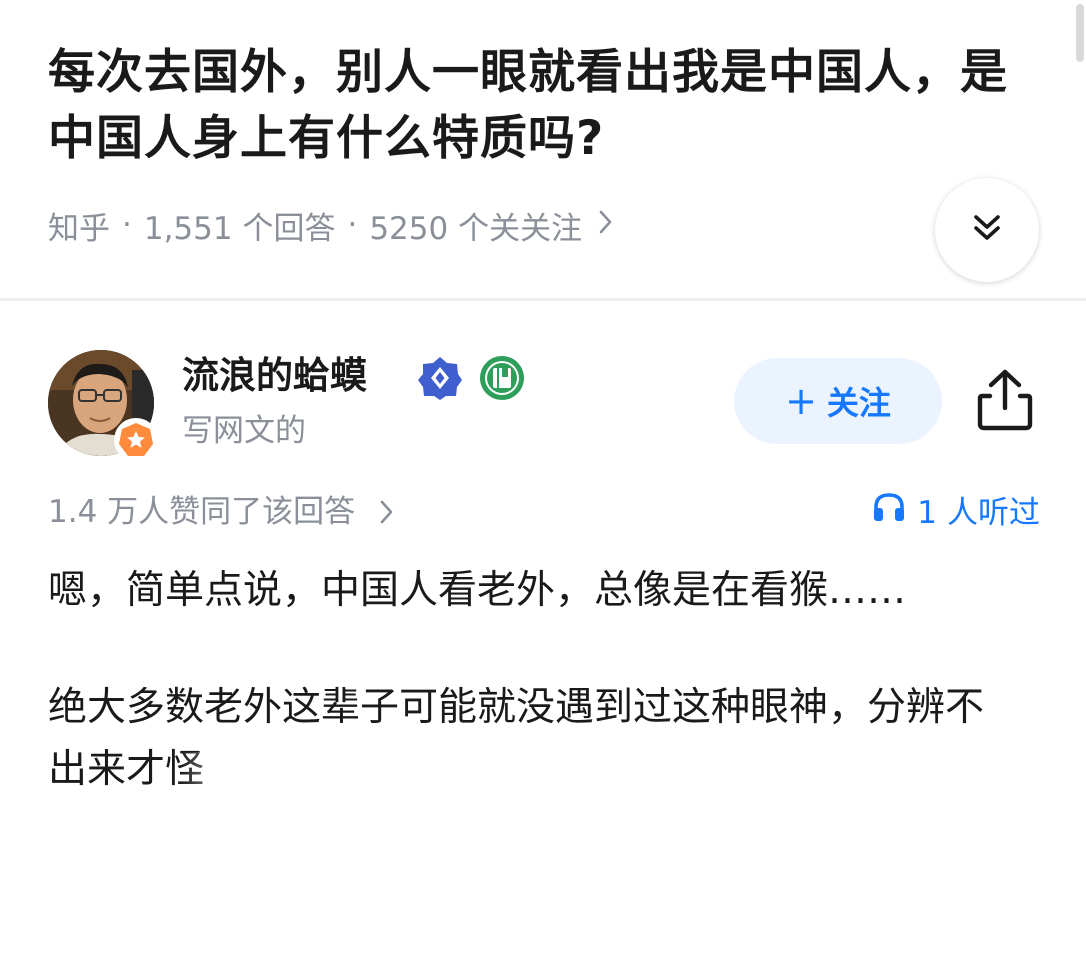  I want to click on question-title: 每次去国外，别人一眼就看出我是中国人，是中国人身上有什么特质吗?, so click(528, 106).